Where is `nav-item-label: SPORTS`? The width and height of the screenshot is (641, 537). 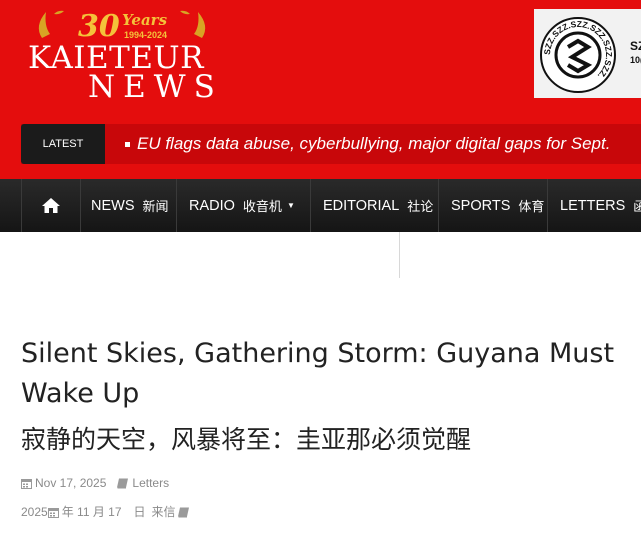
nav-item-label: SPORTS is located at coordinates (481, 205).